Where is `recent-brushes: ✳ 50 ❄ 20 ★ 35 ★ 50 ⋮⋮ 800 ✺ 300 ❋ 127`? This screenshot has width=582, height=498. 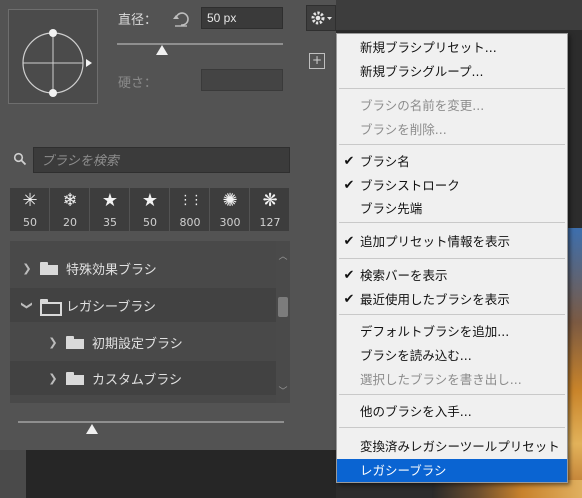 recent-brushes: ✳ 50 ❄ 20 ★ 35 ★ 50 ⋮⋮ 800 ✺ 300 ❋ 127 is located at coordinates (150, 209).